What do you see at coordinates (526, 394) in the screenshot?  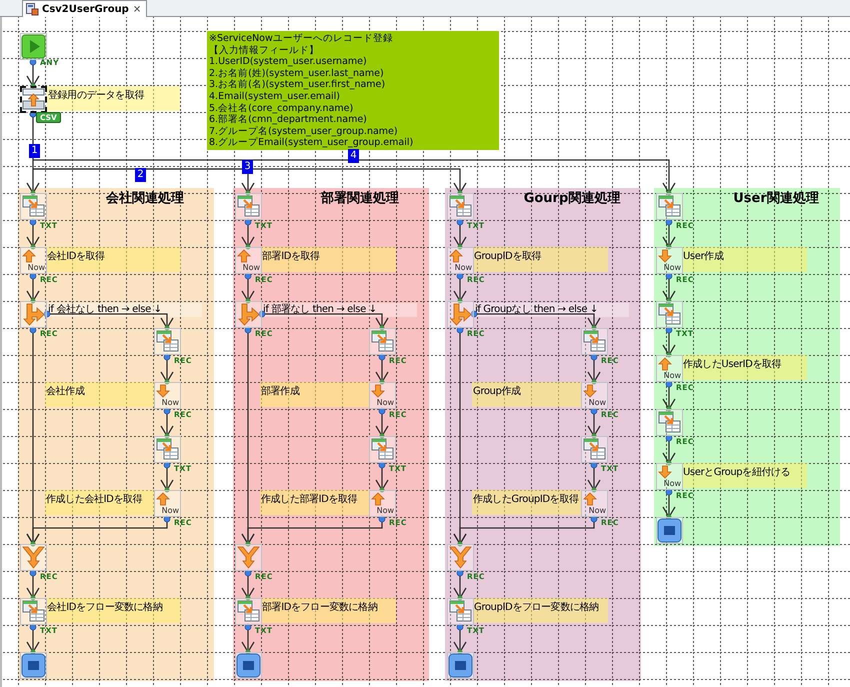 I see `node-comment: Group作成` at bounding box center [526, 394].